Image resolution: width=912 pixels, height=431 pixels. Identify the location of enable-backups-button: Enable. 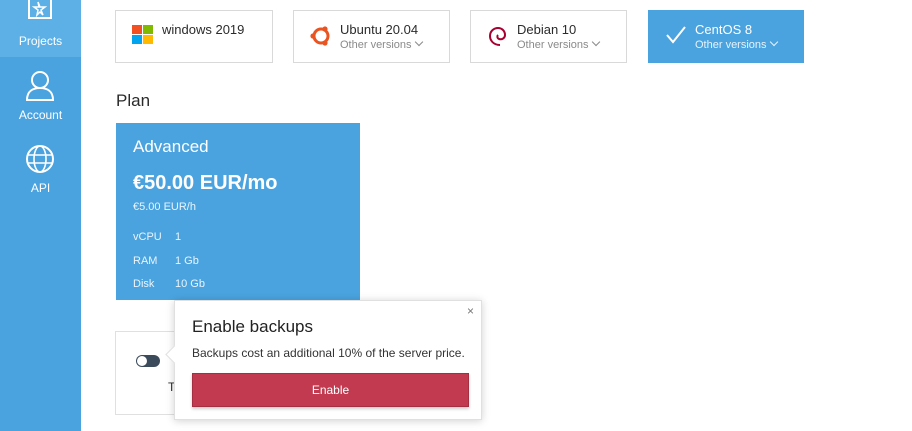
(330, 390).